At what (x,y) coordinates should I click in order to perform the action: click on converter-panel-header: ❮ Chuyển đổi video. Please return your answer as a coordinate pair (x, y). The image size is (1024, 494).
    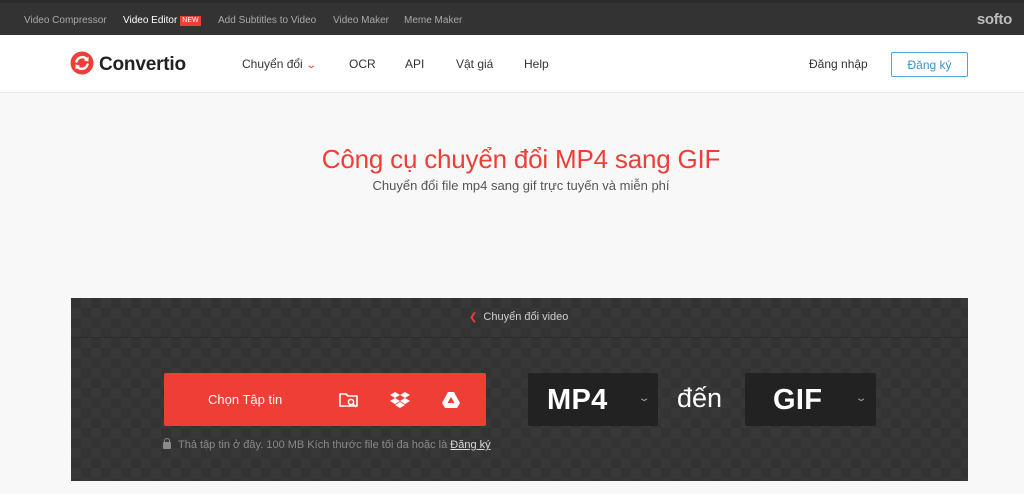
    Looking at the image, I should click on (519, 318).